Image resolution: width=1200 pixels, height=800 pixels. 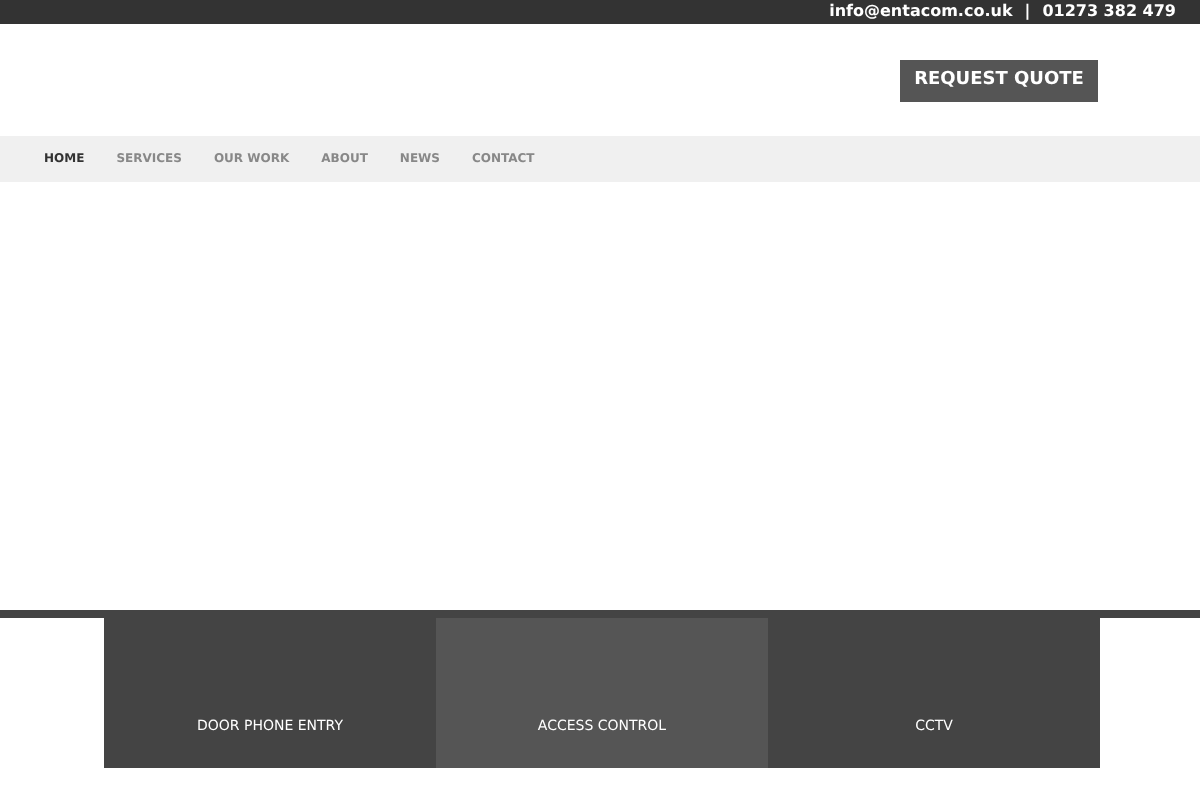 I want to click on phone-number: 01273 382 479, so click(x=1109, y=12).